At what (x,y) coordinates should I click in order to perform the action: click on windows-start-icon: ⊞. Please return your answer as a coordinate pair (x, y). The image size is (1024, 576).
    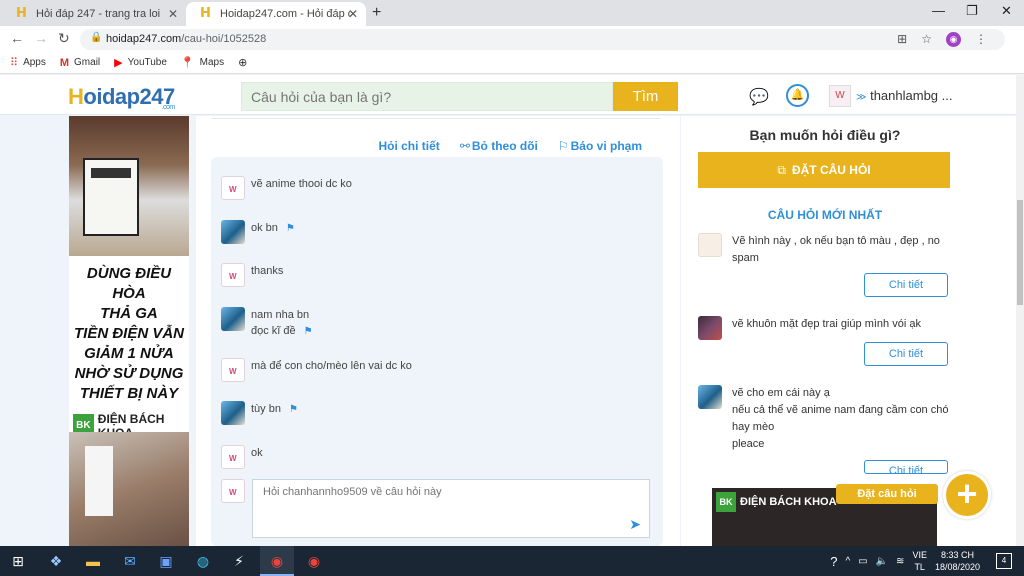
    Looking at the image, I should click on (18, 561).